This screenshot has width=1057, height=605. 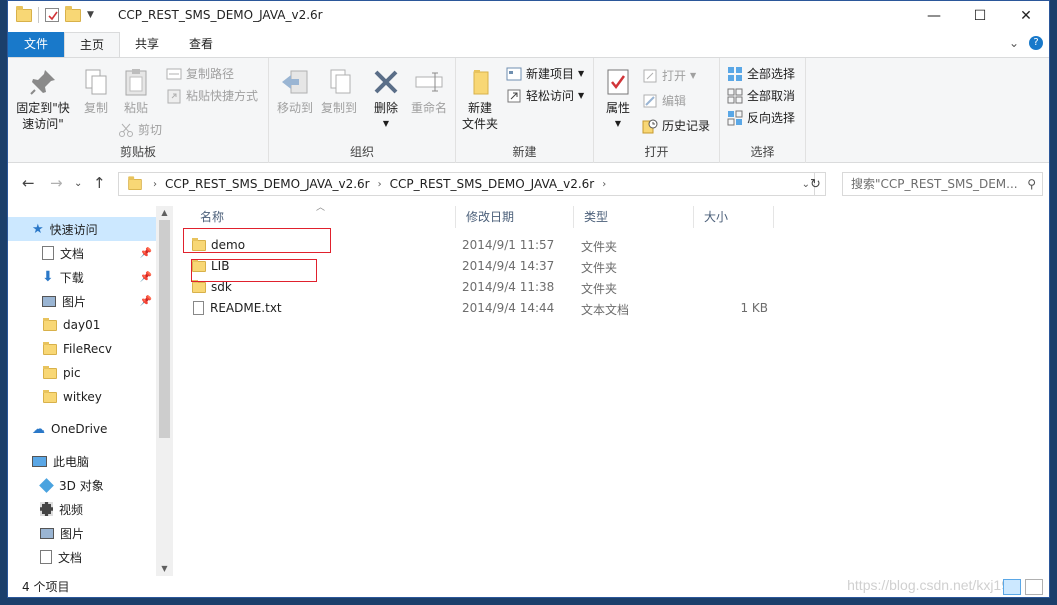 What do you see at coordinates (295, 82) in the screenshot?
I see `move-to-icon` at bounding box center [295, 82].